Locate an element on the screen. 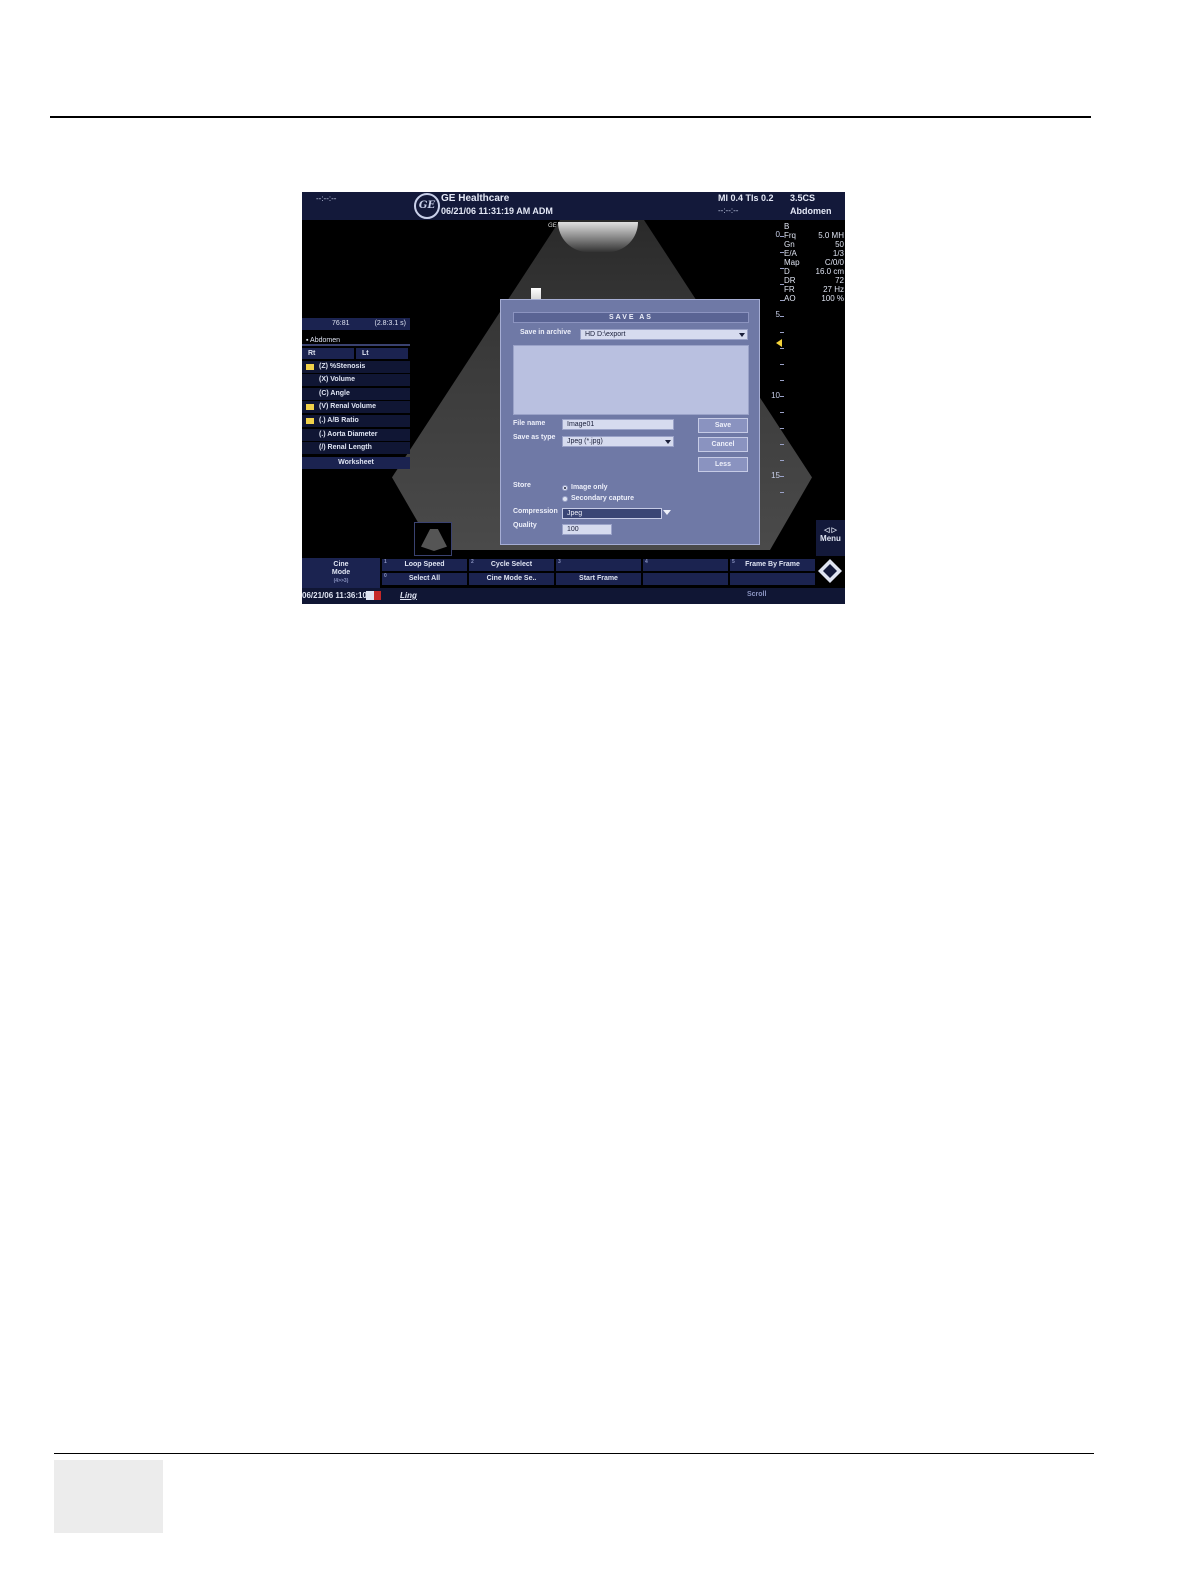 Image resolution: width=1190 pixels, height=1584 pixels. softkey-label: Start Frame is located at coordinates (598, 578).